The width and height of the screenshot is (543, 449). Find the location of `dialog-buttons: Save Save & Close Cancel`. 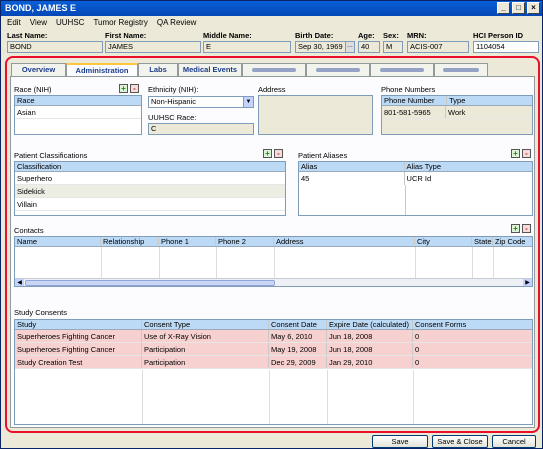

dialog-buttons: Save Save & Close Cancel is located at coordinates (454, 441).